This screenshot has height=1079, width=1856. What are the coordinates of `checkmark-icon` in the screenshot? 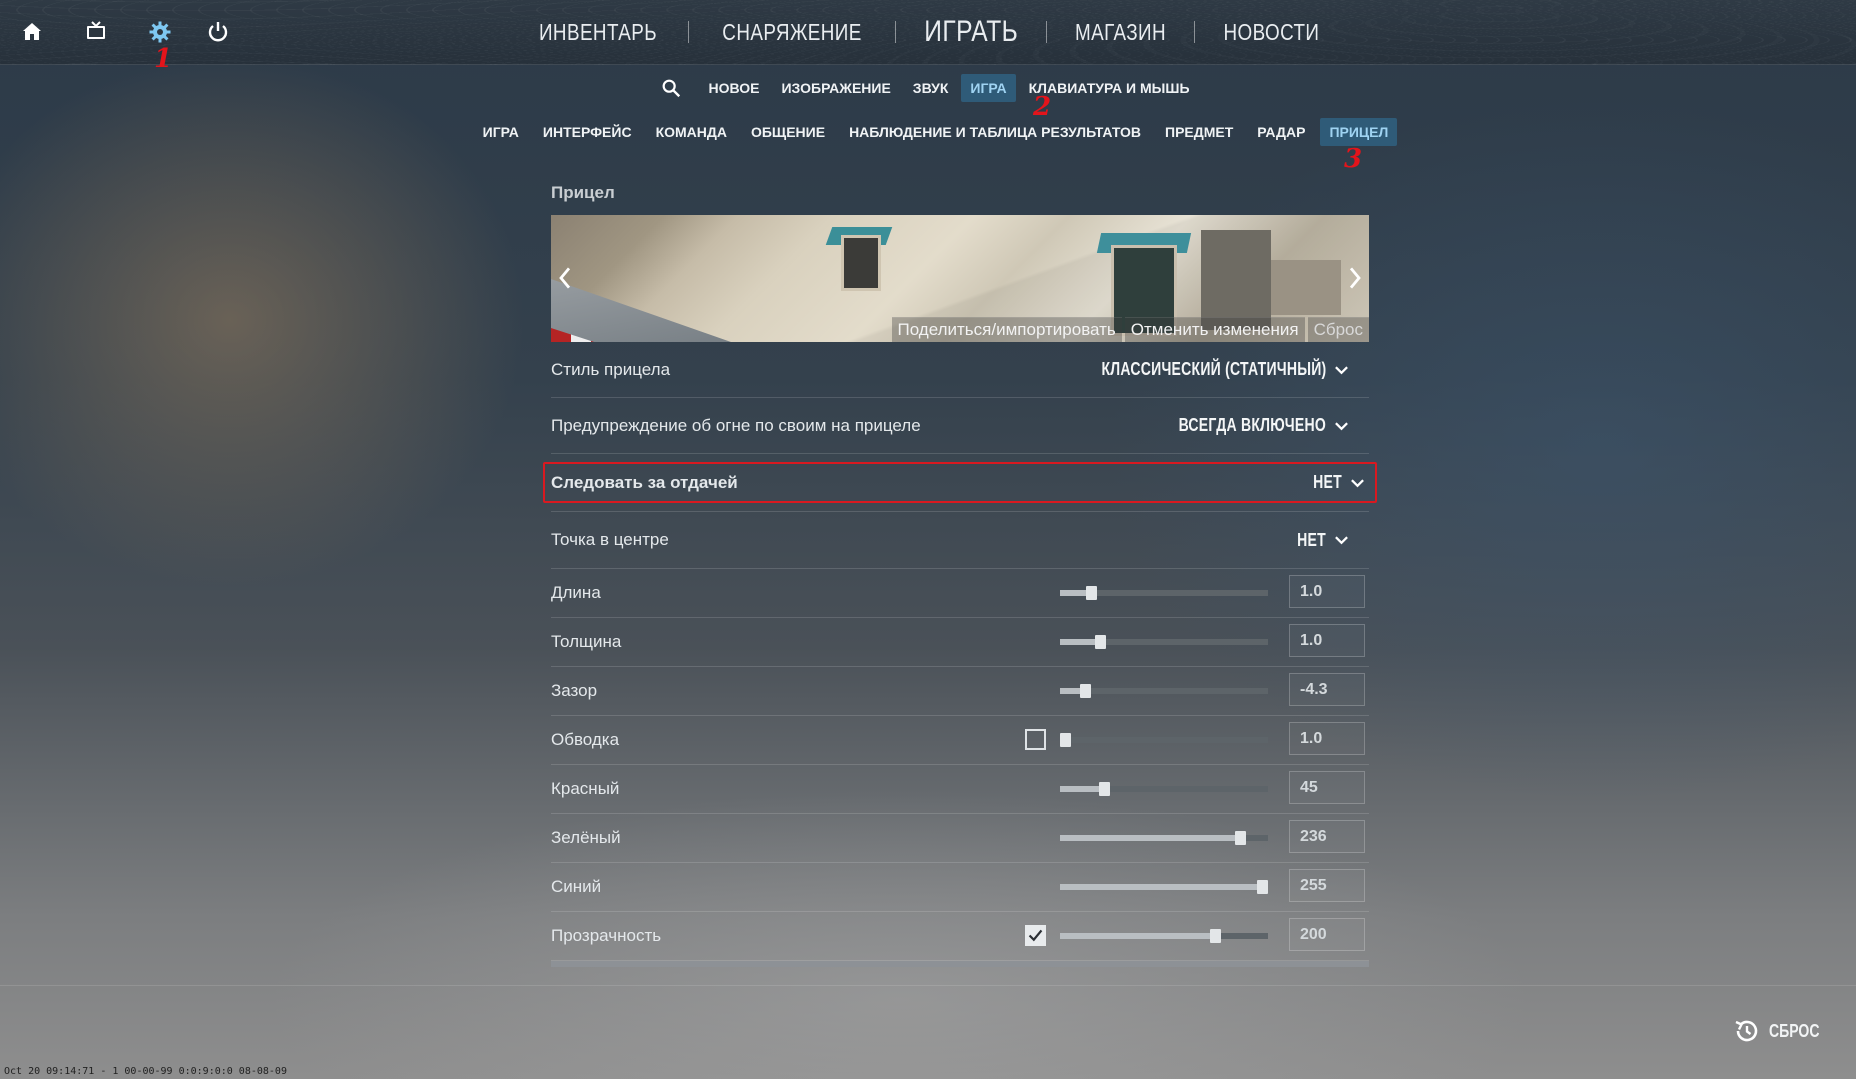 It's located at (1035, 935).